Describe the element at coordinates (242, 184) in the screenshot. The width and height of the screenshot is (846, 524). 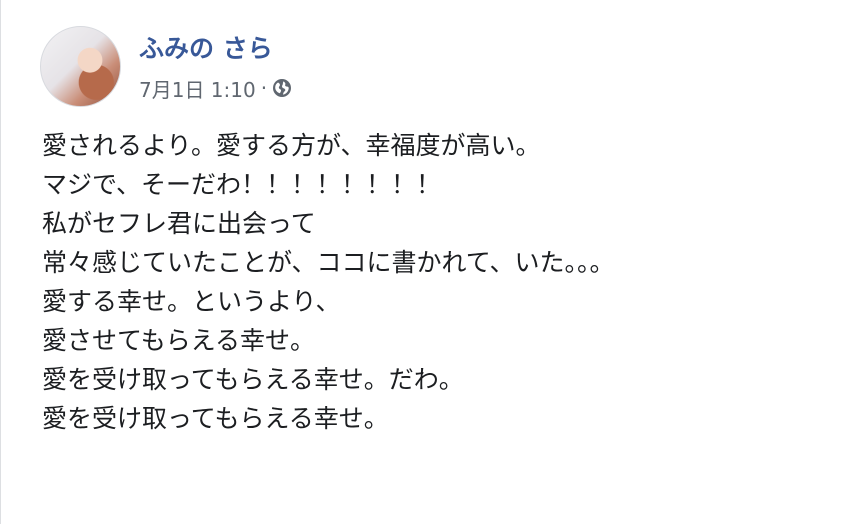
I see `post-line: マジで、そーだわ！！！！！！！！` at that location.